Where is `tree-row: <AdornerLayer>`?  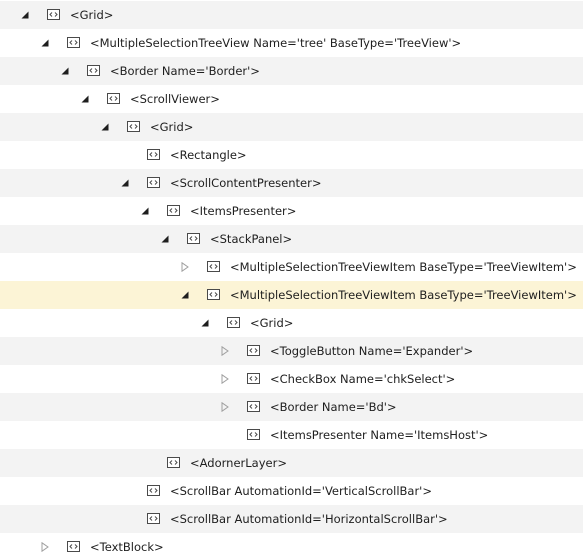
tree-row: <AdornerLayer> is located at coordinates (291, 463).